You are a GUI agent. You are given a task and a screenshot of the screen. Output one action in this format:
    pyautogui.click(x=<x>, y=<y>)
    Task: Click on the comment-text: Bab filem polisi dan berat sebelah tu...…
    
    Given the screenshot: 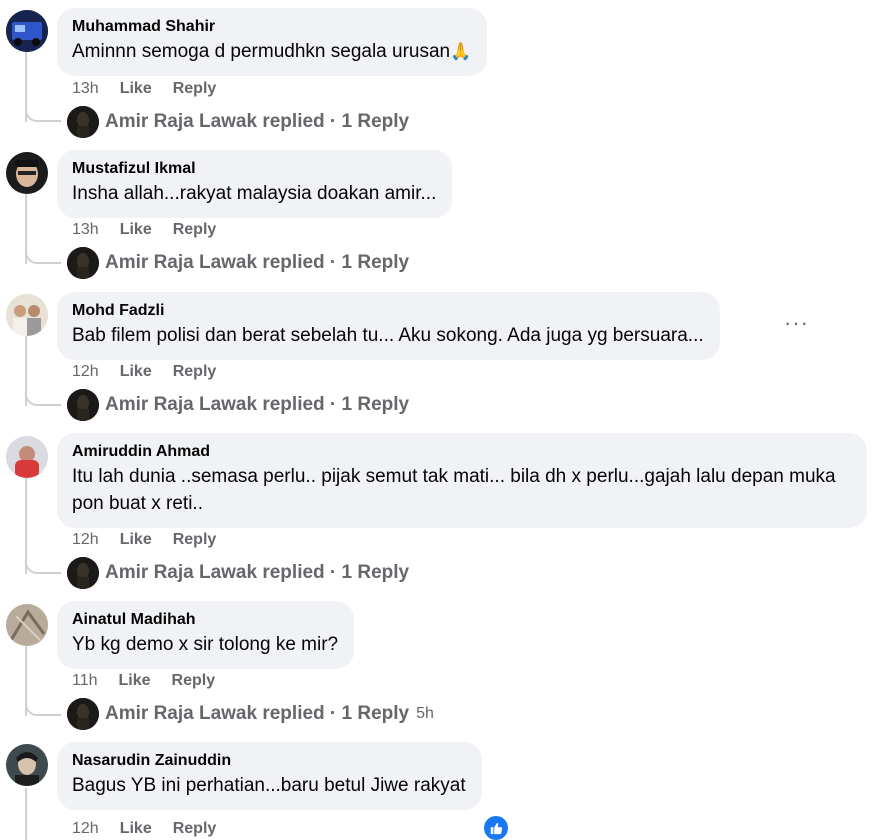 What is the action you would take?
    pyautogui.click(x=388, y=335)
    